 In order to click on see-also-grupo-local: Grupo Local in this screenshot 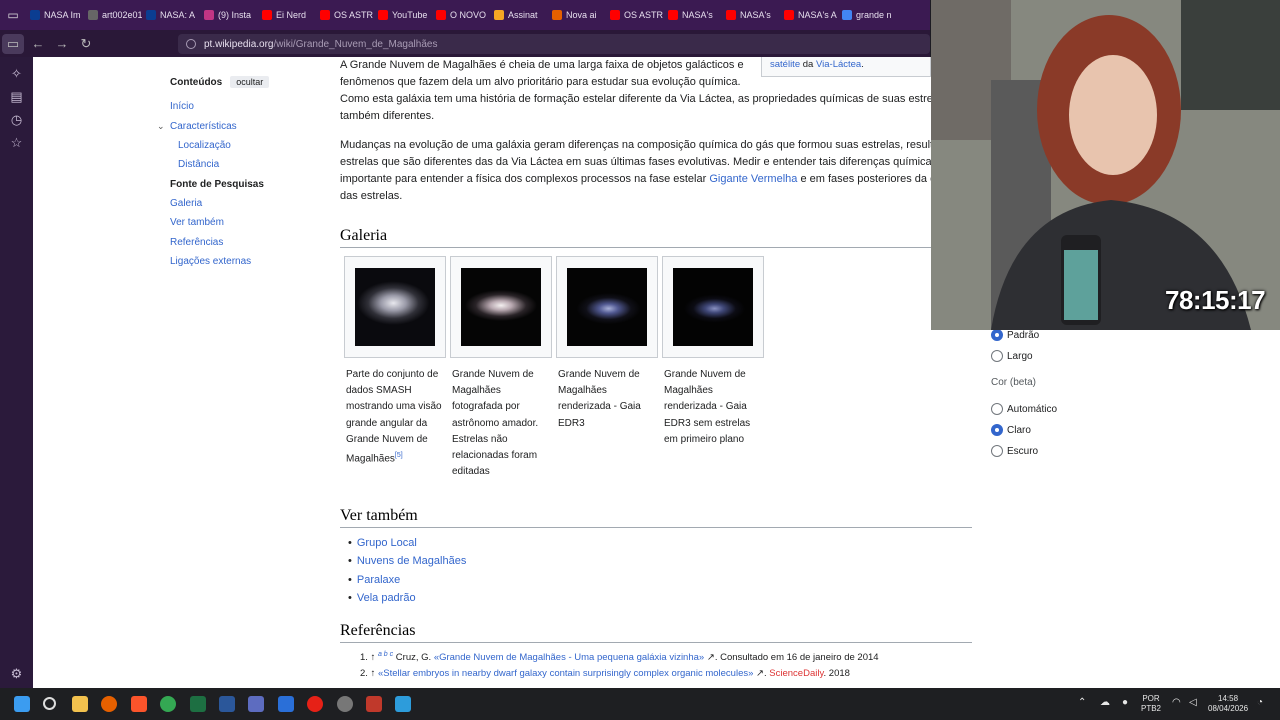, I will do `click(382, 543)`.